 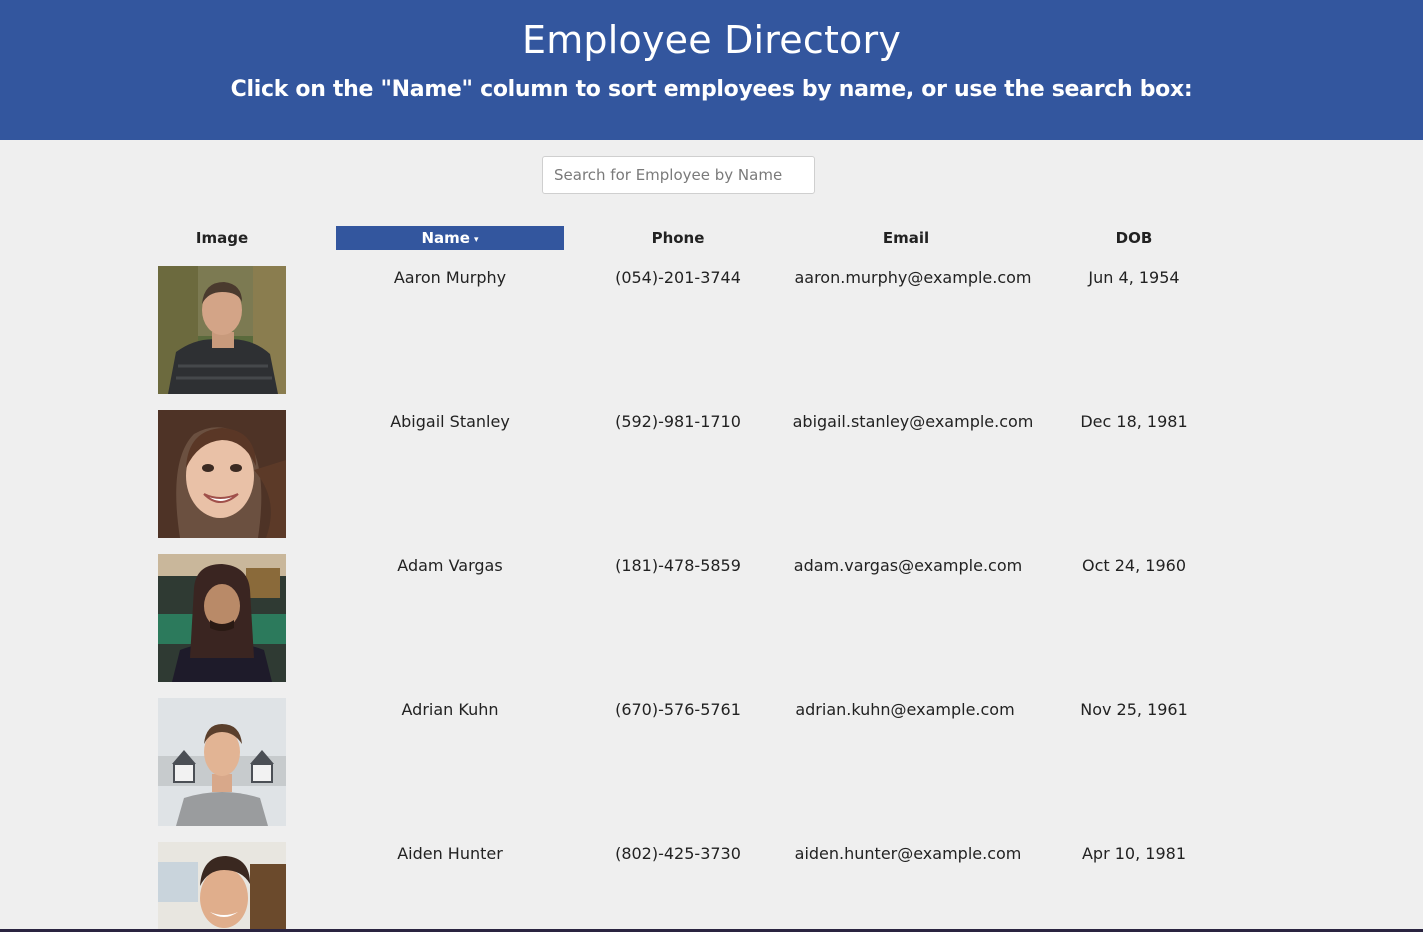 I want to click on column-header-name: Name ▾, so click(x=450, y=238).